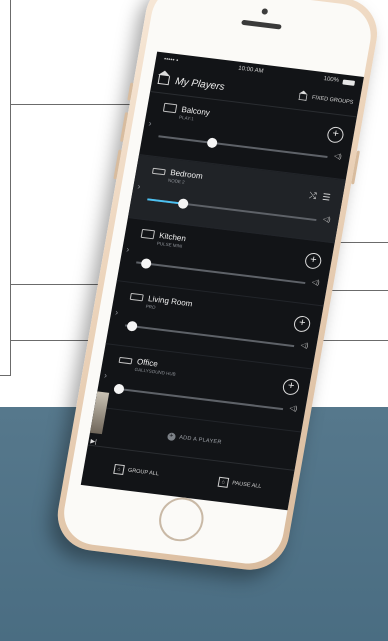 The width and height of the screenshot is (388, 641). I want to click on callout-line-header, so click(76, 104).